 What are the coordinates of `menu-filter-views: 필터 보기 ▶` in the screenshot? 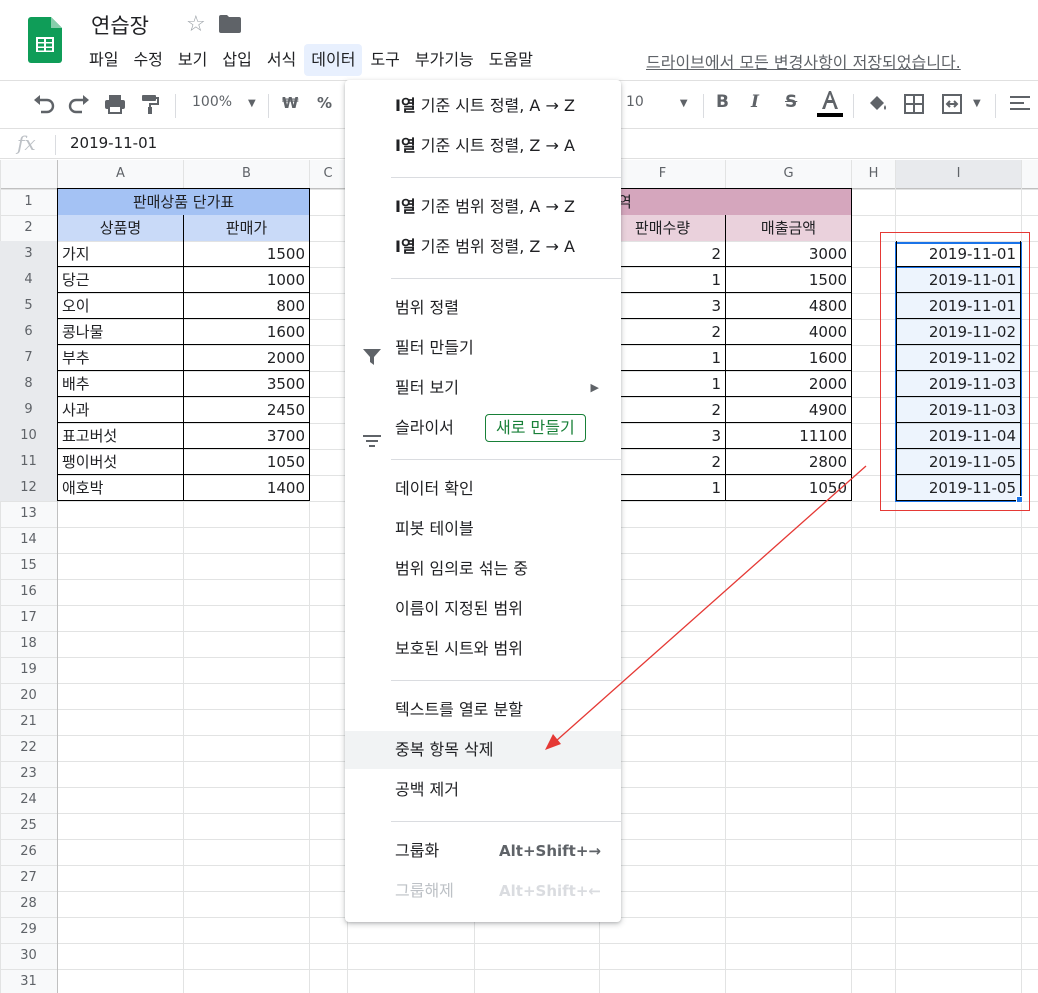 It's located at (483, 388).